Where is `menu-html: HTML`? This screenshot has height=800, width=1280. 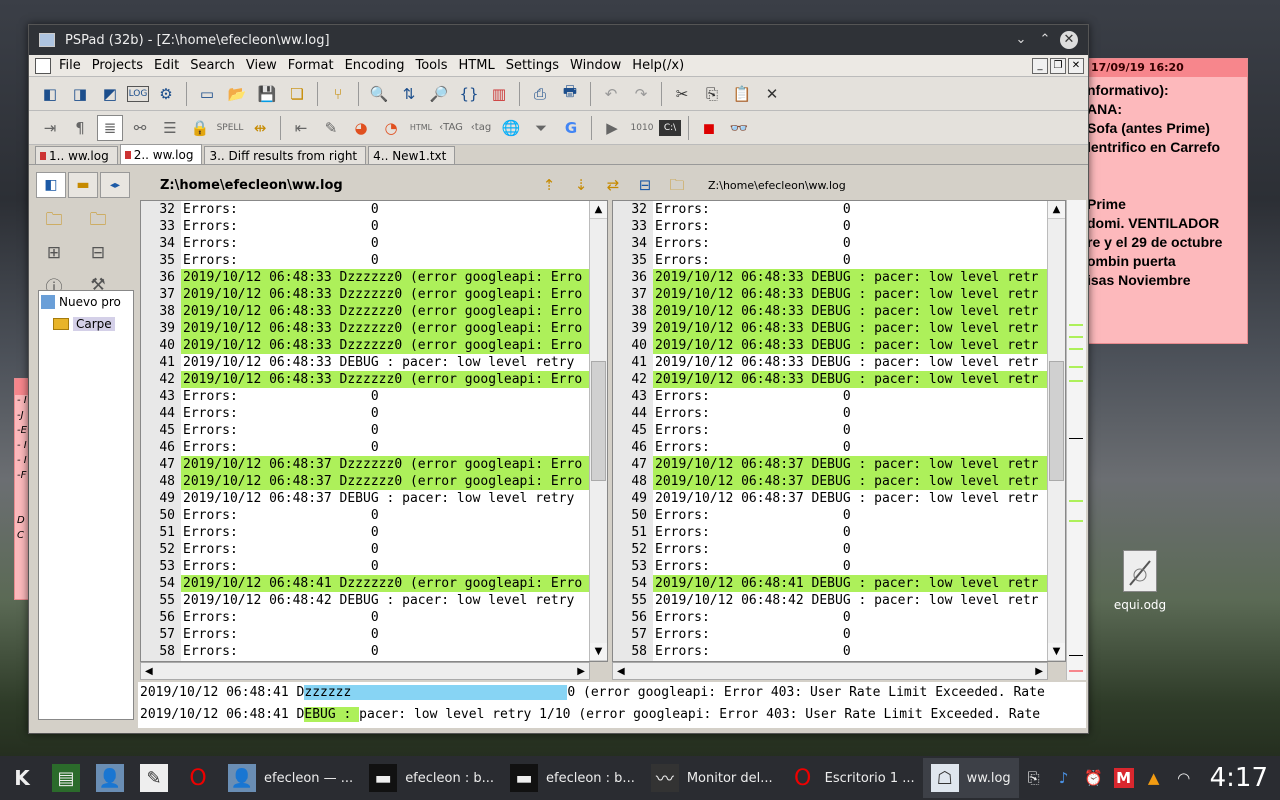 menu-html: HTML is located at coordinates (481, 65).